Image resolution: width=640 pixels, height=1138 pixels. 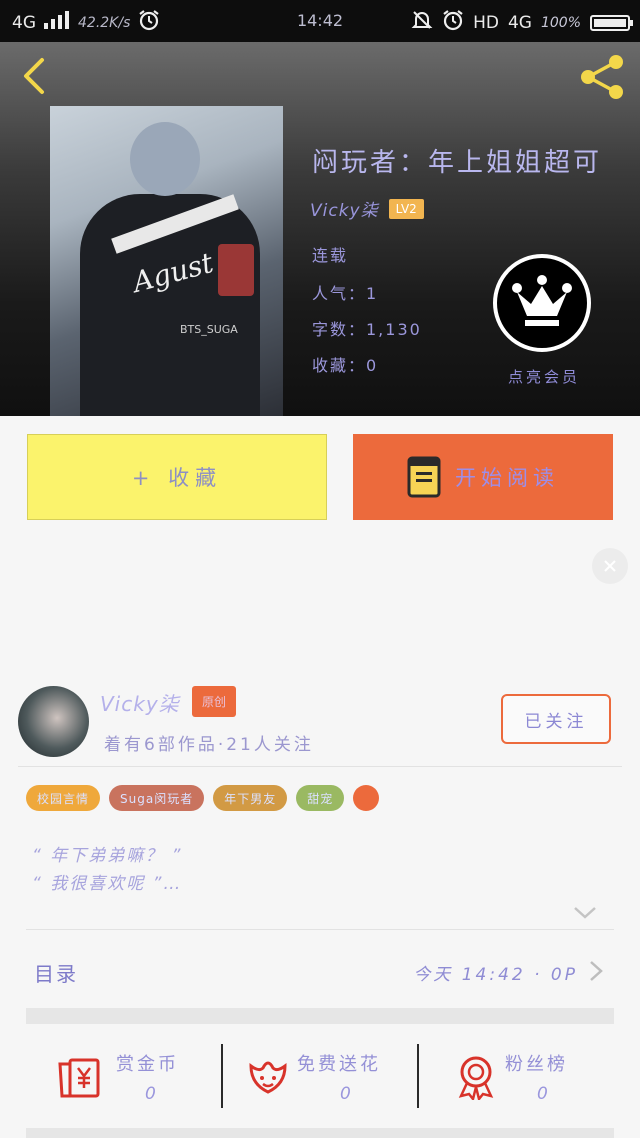 What do you see at coordinates (157, 798) in the screenshot?
I see `tag-item: Suga闵玩者` at bounding box center [157, 798].